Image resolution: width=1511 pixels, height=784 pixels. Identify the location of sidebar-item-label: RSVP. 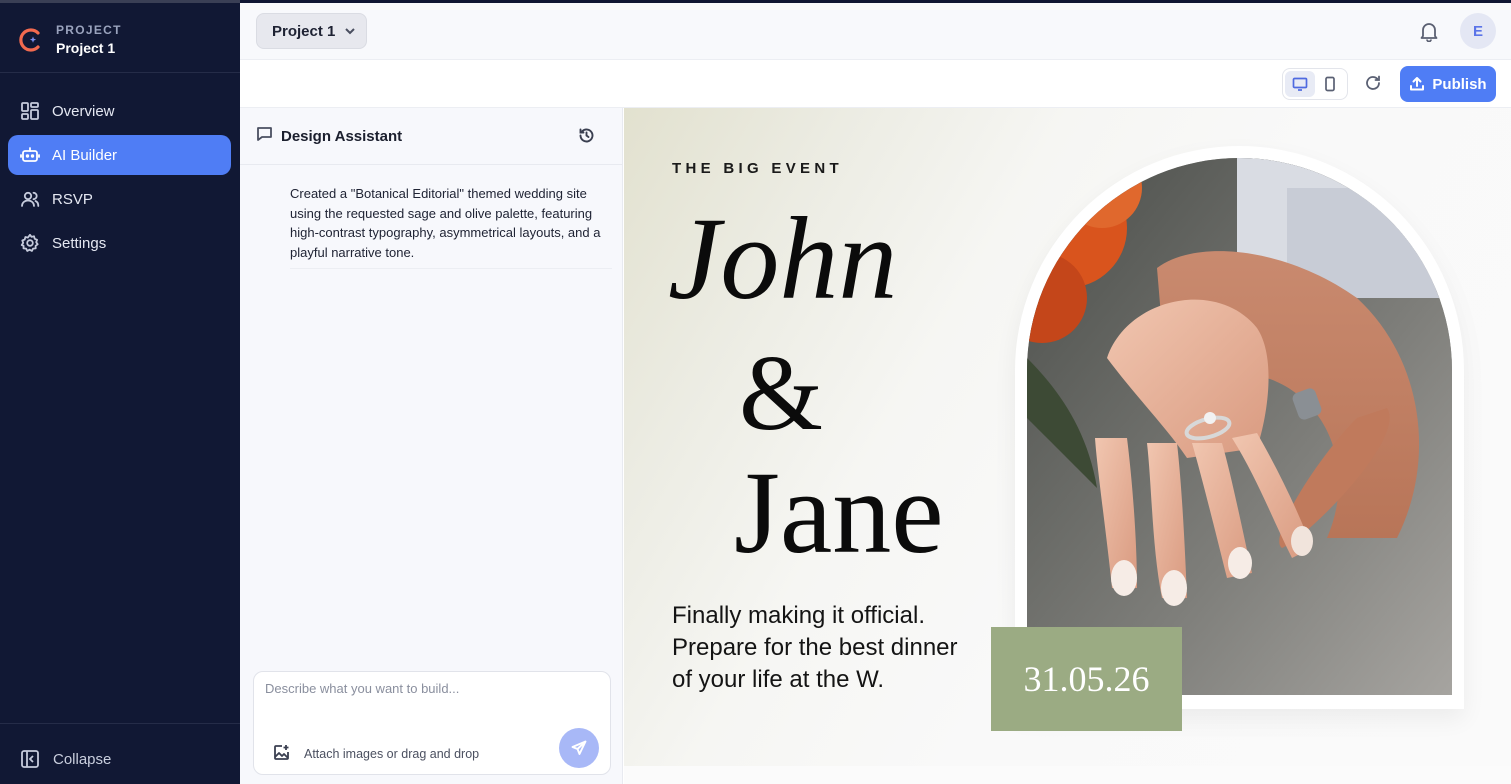
(72, 199).